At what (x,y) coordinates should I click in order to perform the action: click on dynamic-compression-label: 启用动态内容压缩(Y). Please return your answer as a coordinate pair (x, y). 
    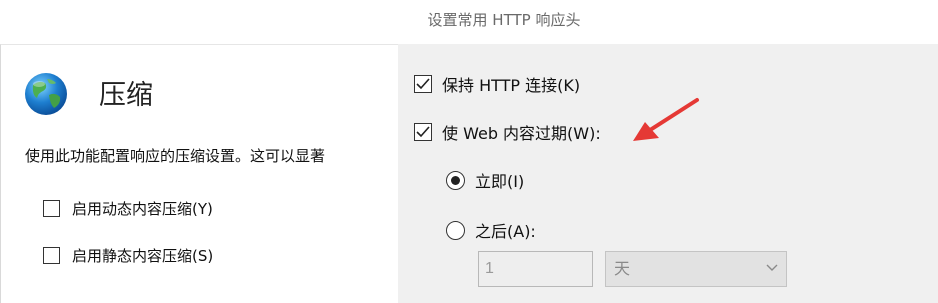
    Looking at the image, I should click on (142, 209).